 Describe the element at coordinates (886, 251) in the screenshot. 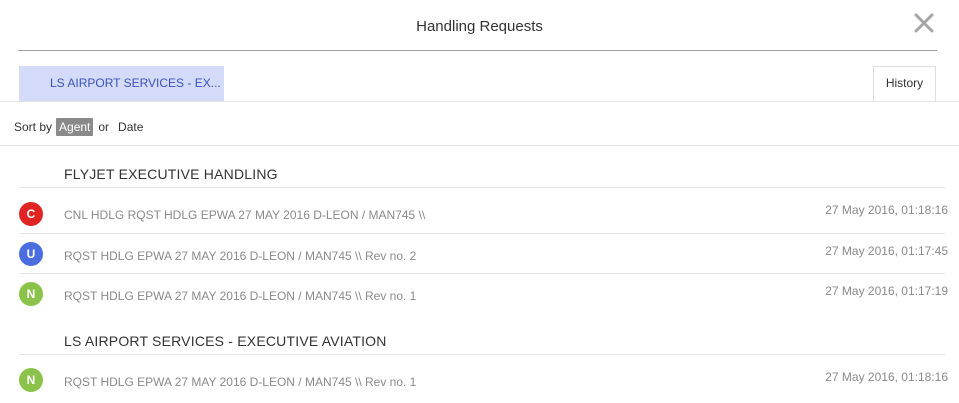

I see `request-timestamp: 27 May 2016, 01:17:45` at that location.